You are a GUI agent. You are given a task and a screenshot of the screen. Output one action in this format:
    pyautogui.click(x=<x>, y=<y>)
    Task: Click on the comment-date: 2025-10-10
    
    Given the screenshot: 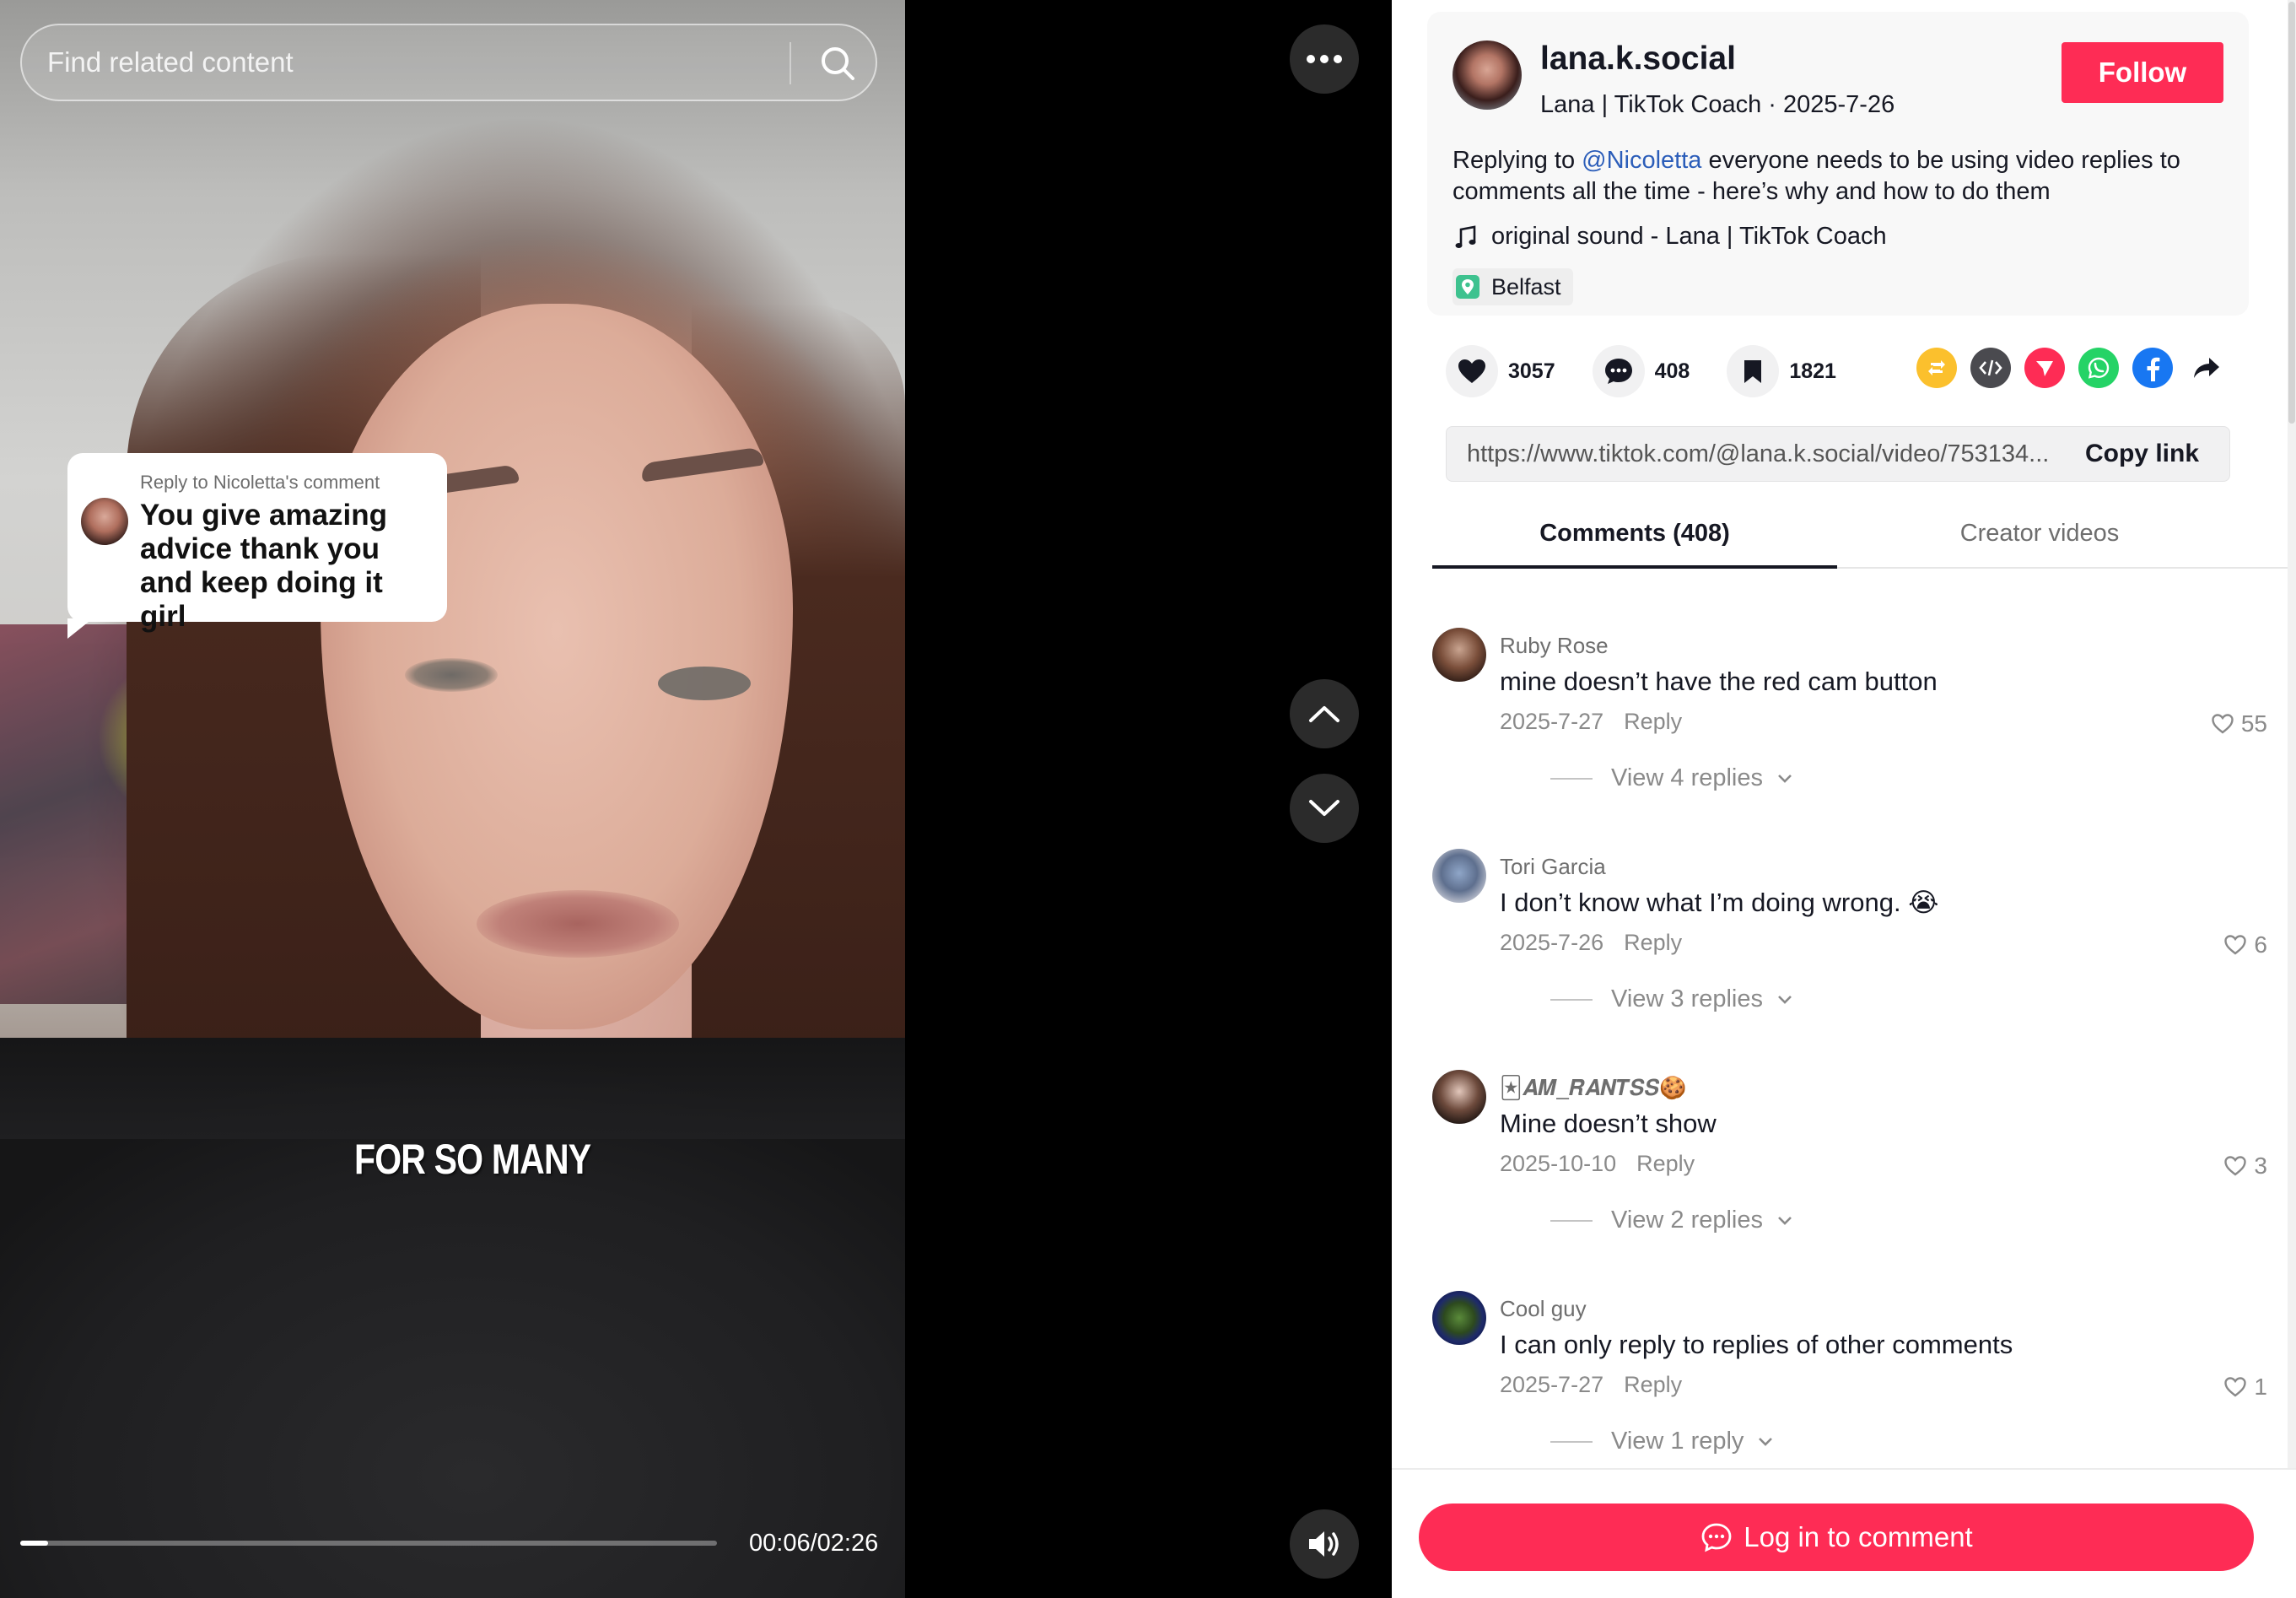 What is the action you would take?
    pyautogui.click(x=1558, y=1163)
    